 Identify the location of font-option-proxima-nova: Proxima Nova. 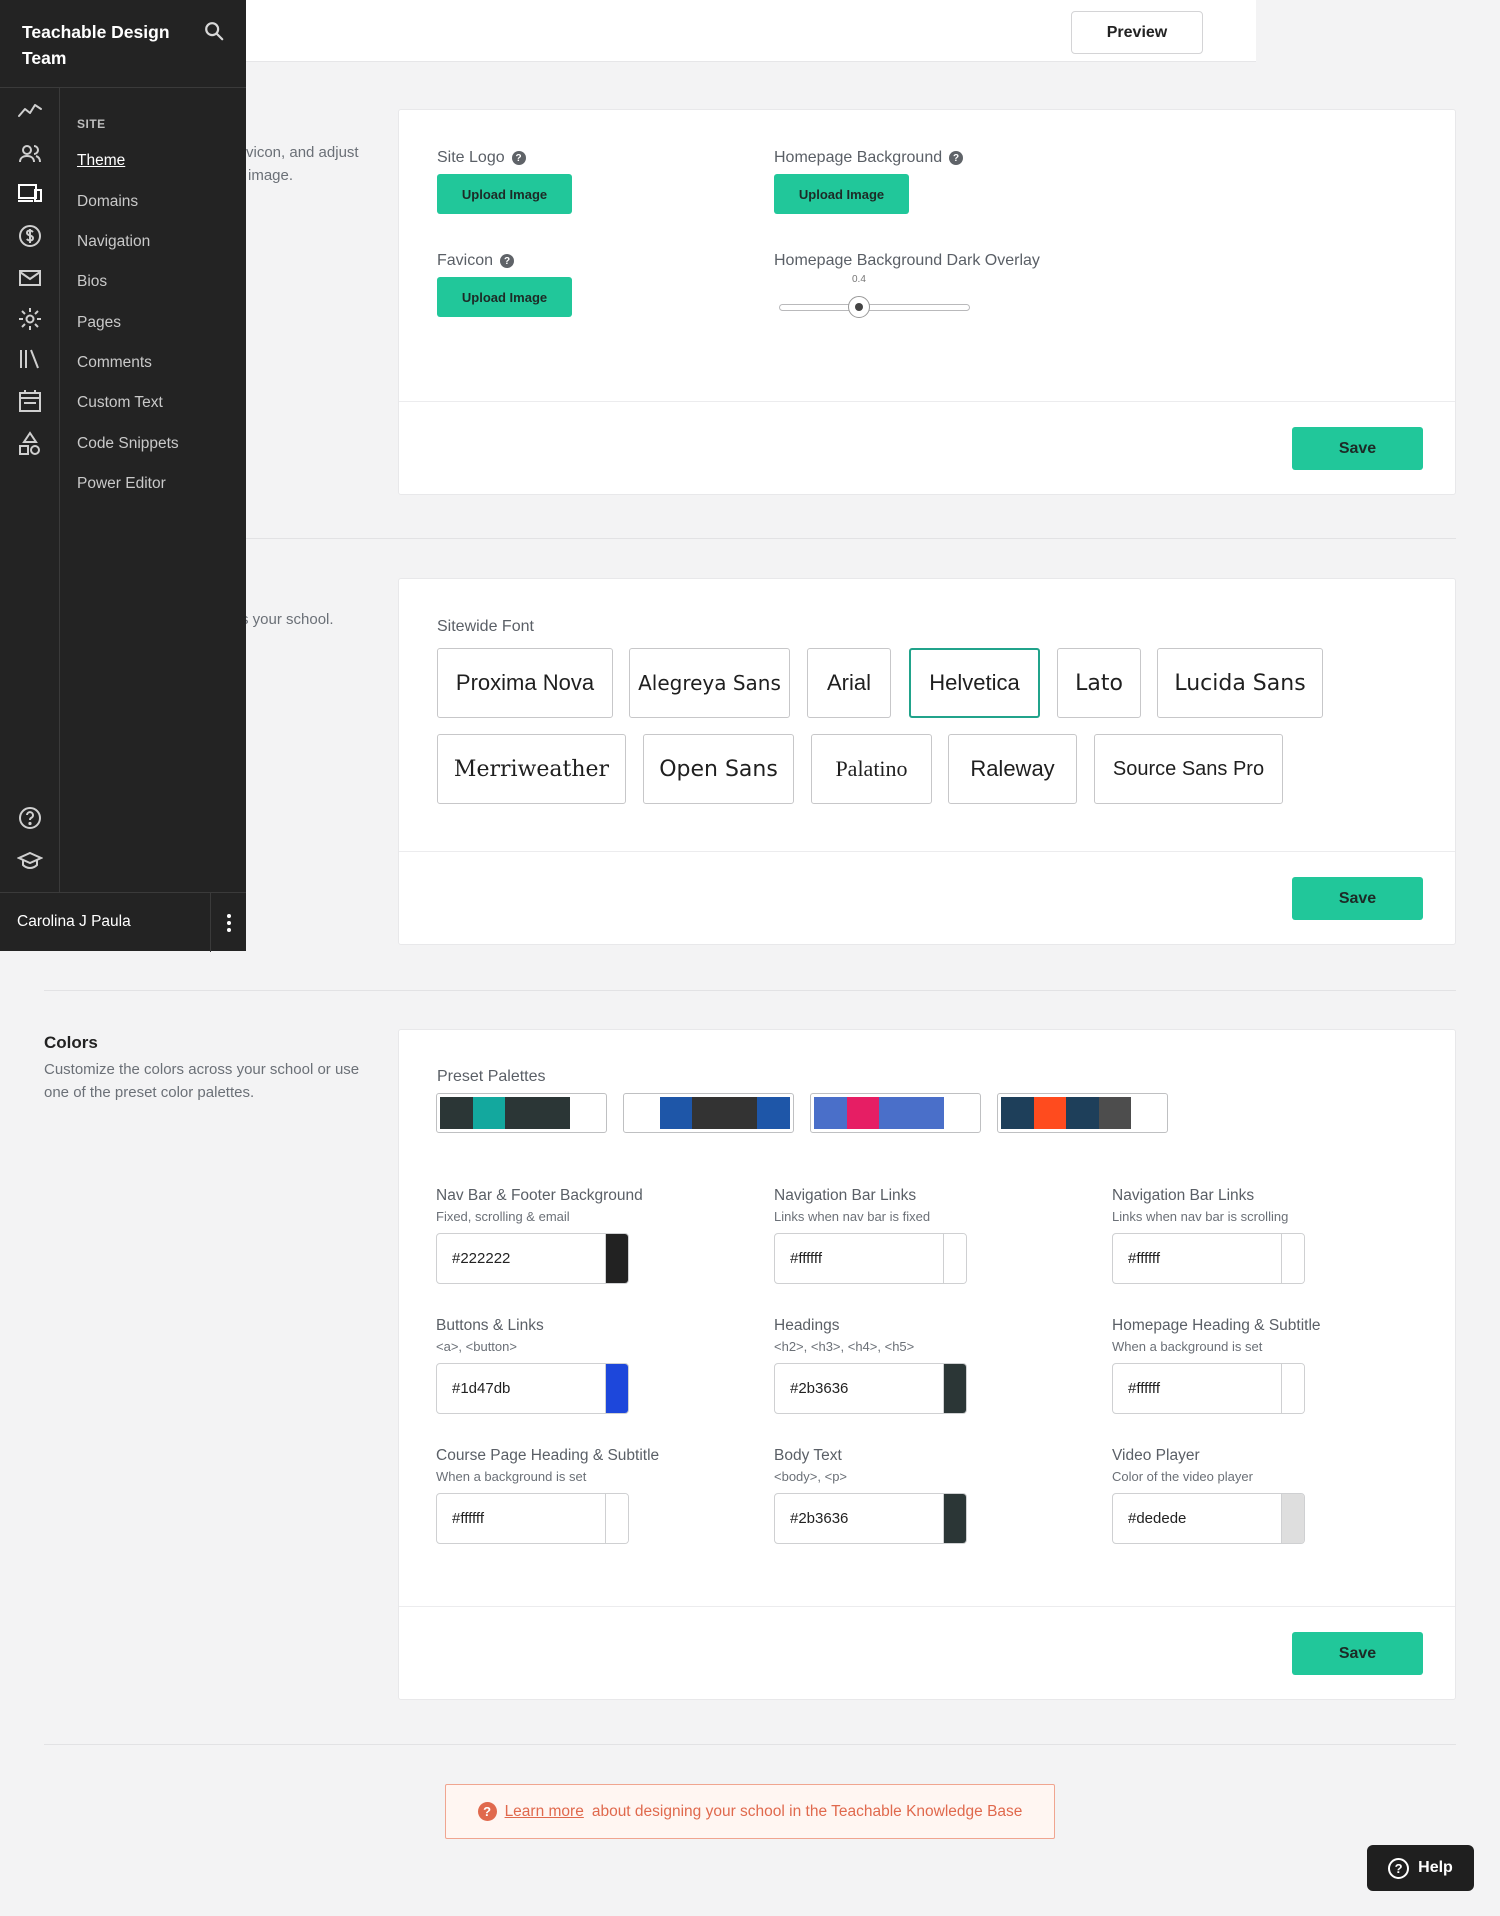
(525, 683).